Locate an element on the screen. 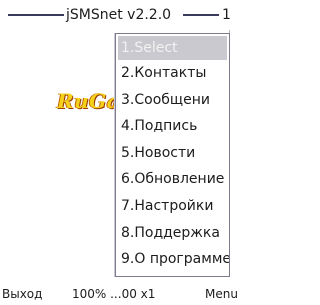 The height and width of the screenshot is (305, 320). menu-item-settings: 7.Настройки is located at coordinates (172, 206).